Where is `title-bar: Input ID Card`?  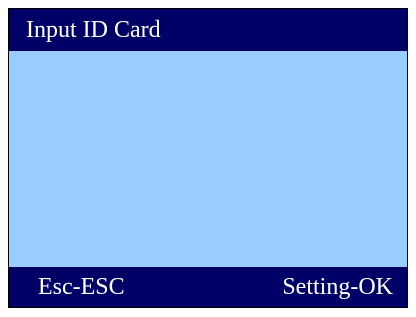
title-bar: Input ID Card is located at coordinates (208, 30).